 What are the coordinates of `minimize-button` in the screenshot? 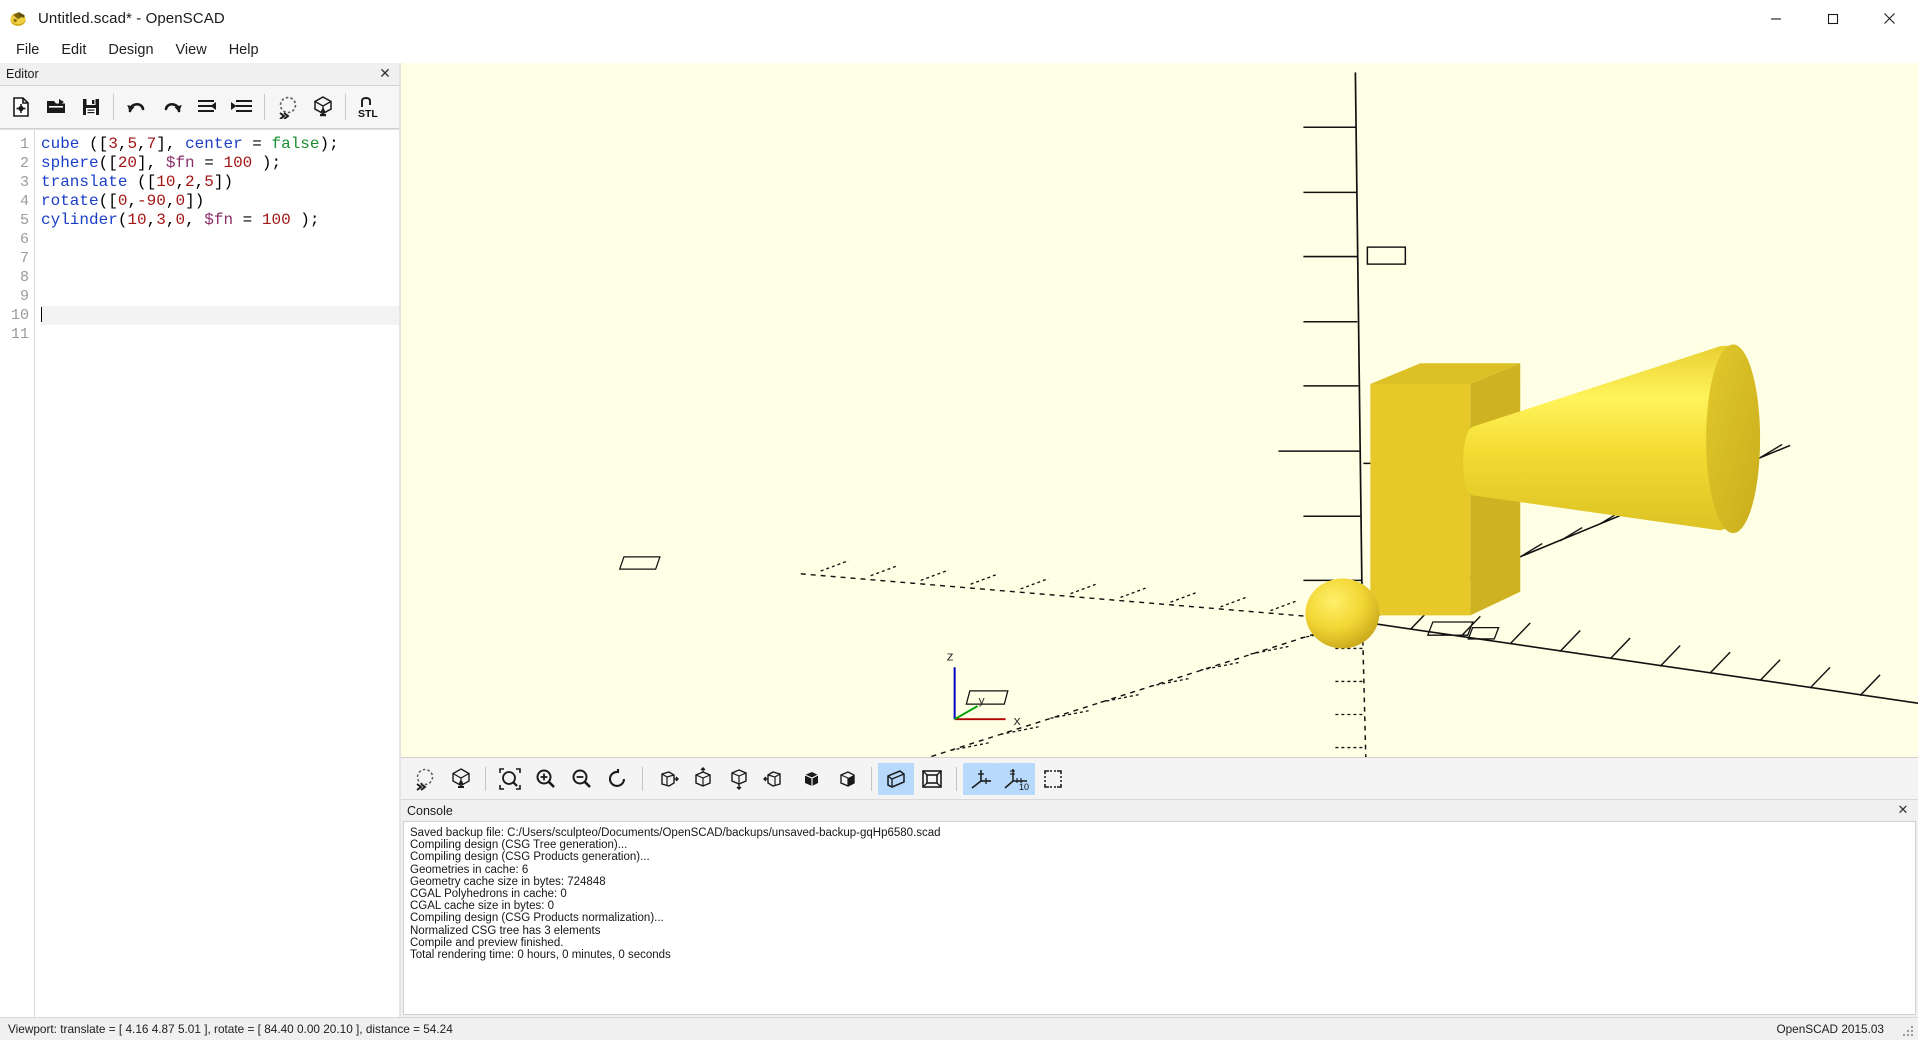 It's located at (1775, 18).